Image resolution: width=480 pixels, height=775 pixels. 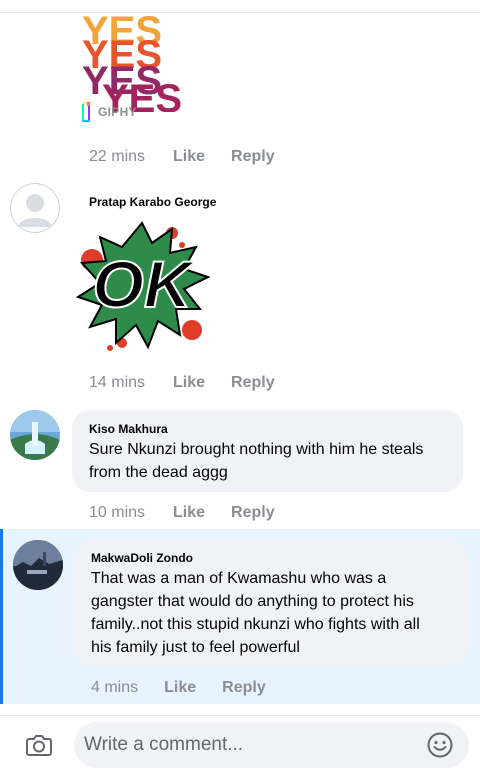 What do you see at coordinates (39, 745) in the screenshot?
I see `camera-icon` at bounding box center [39, 745].